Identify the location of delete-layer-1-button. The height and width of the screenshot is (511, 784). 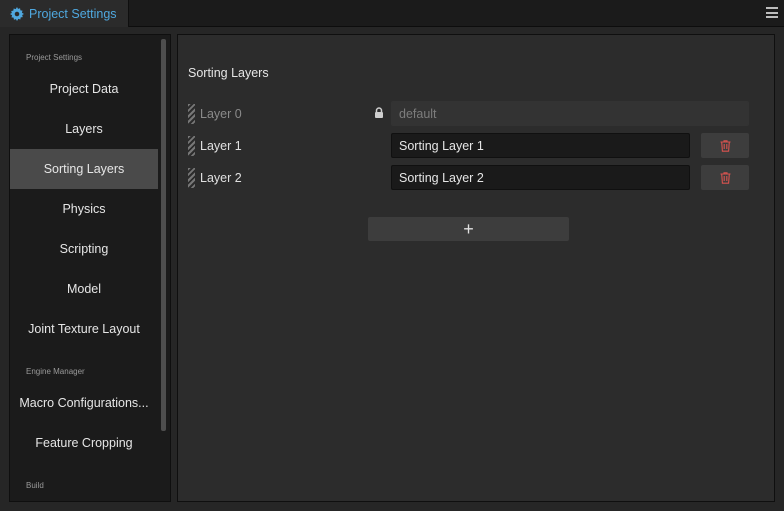
(725, 145).